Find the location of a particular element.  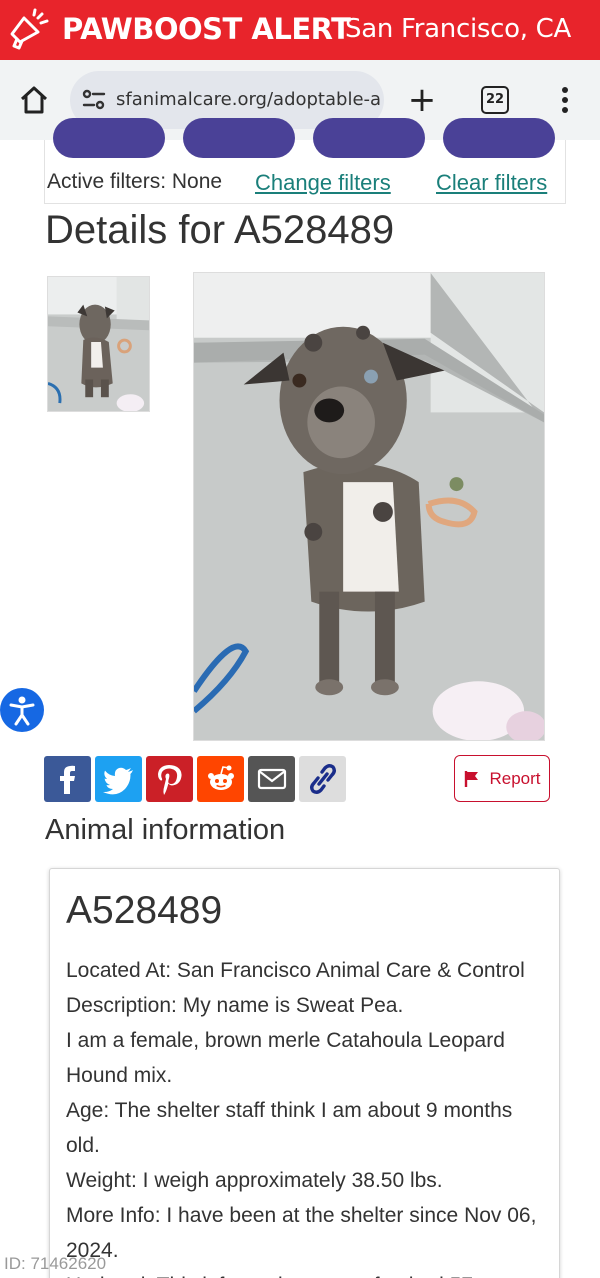

share-buttons is located at coordinates (195, 779).